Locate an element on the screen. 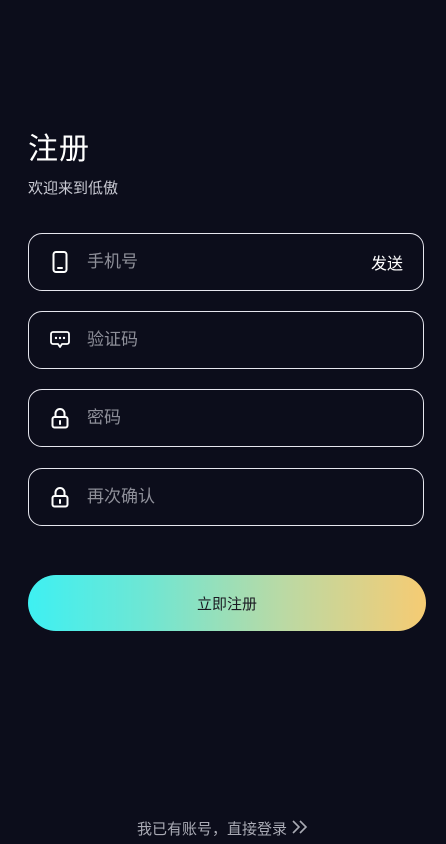 The height and width of the screenshot is (844, 446). page-title: 注册 is located at coordinates (59, 149).